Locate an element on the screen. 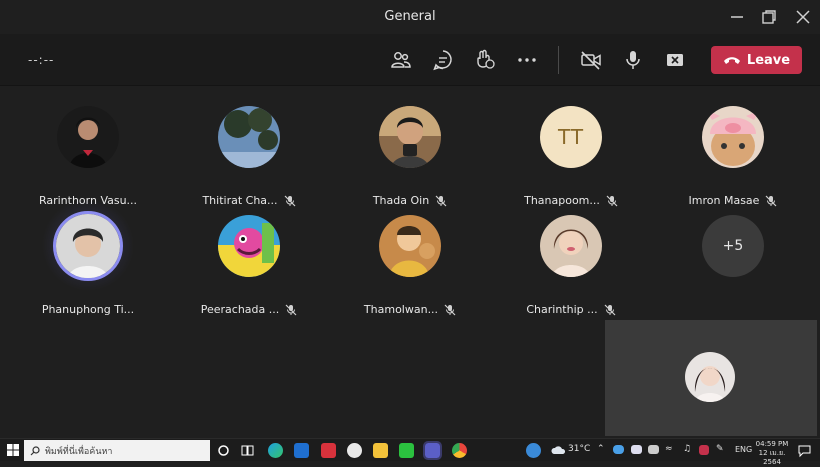 The image size is (820, 467). more-options-icon is located at coordinates (527, 60).